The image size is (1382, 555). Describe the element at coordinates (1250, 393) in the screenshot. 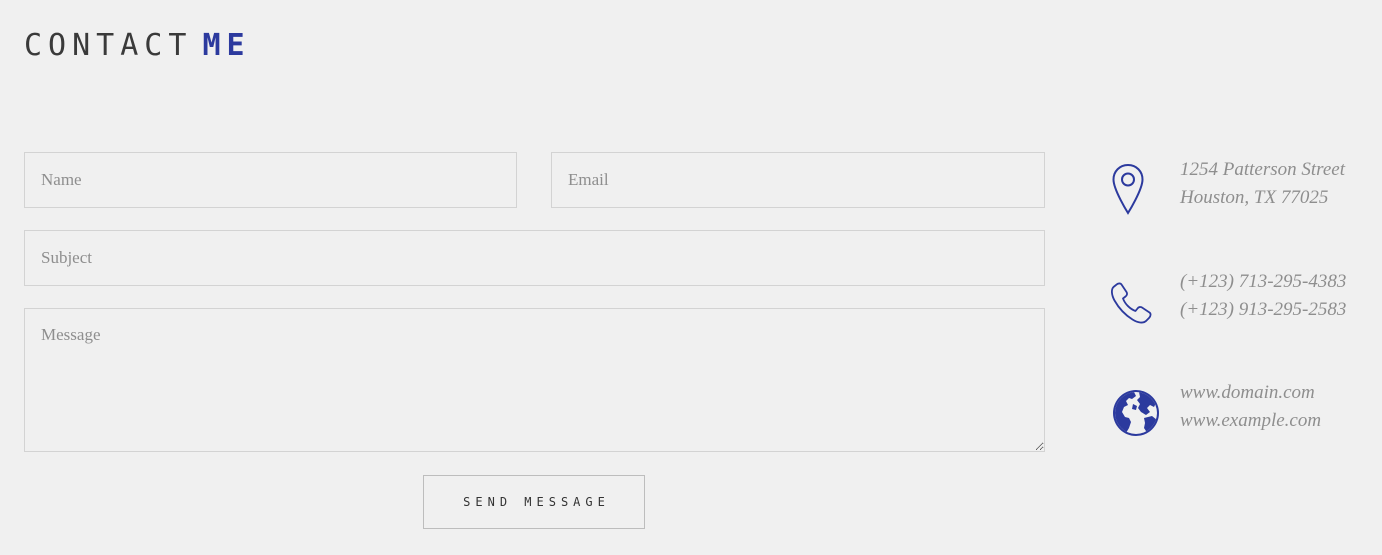

I see `web-line-1: www.domain.com` at that location.